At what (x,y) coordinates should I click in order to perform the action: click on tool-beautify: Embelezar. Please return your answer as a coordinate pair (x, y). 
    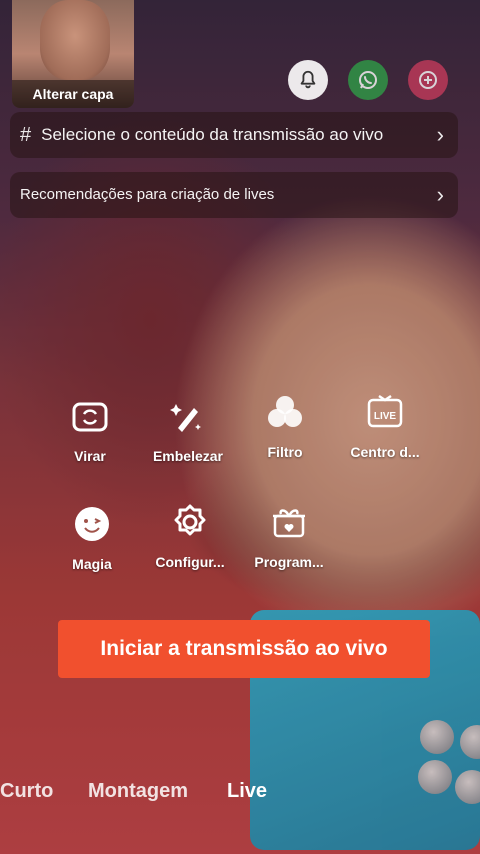
    Looking at the image, I should click on (188, 429).